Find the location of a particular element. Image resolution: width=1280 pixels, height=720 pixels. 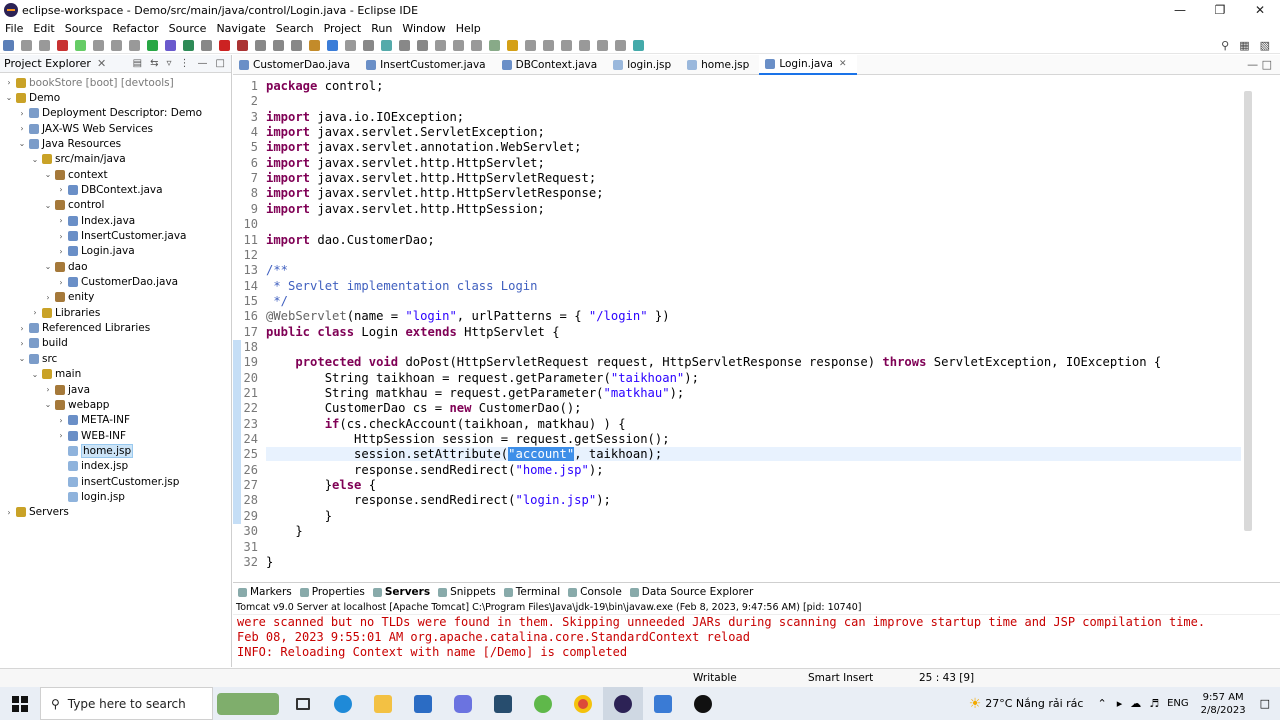

toolbar-button-4-icon is located at coordinates (80, 45).